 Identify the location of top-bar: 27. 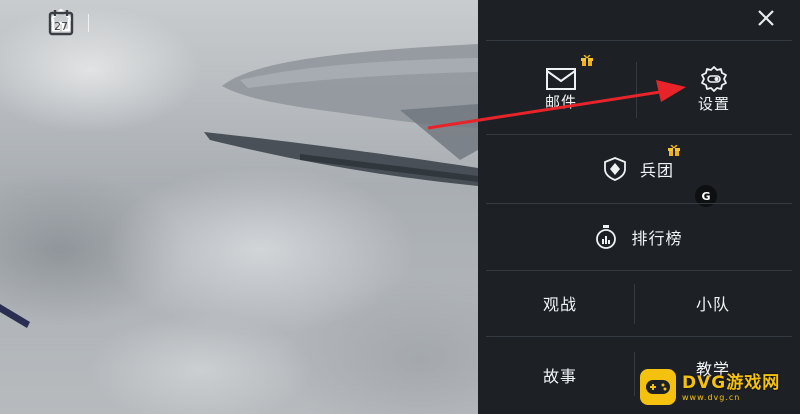
(88, 23).